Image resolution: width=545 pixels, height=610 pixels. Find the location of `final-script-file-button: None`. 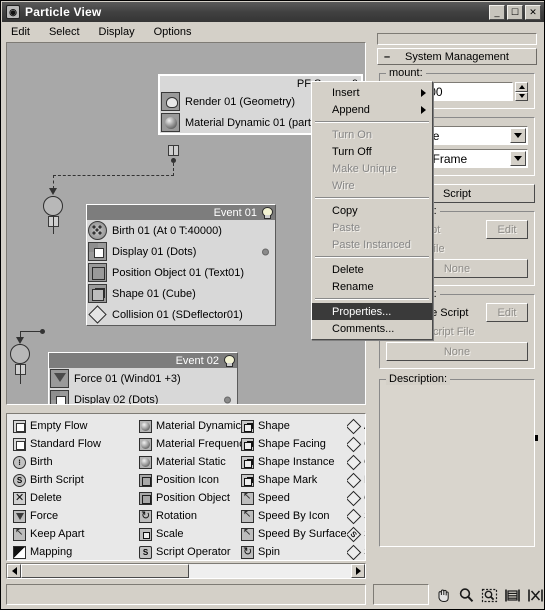

final-script-file-button: None is located at coordinates (457, 351).